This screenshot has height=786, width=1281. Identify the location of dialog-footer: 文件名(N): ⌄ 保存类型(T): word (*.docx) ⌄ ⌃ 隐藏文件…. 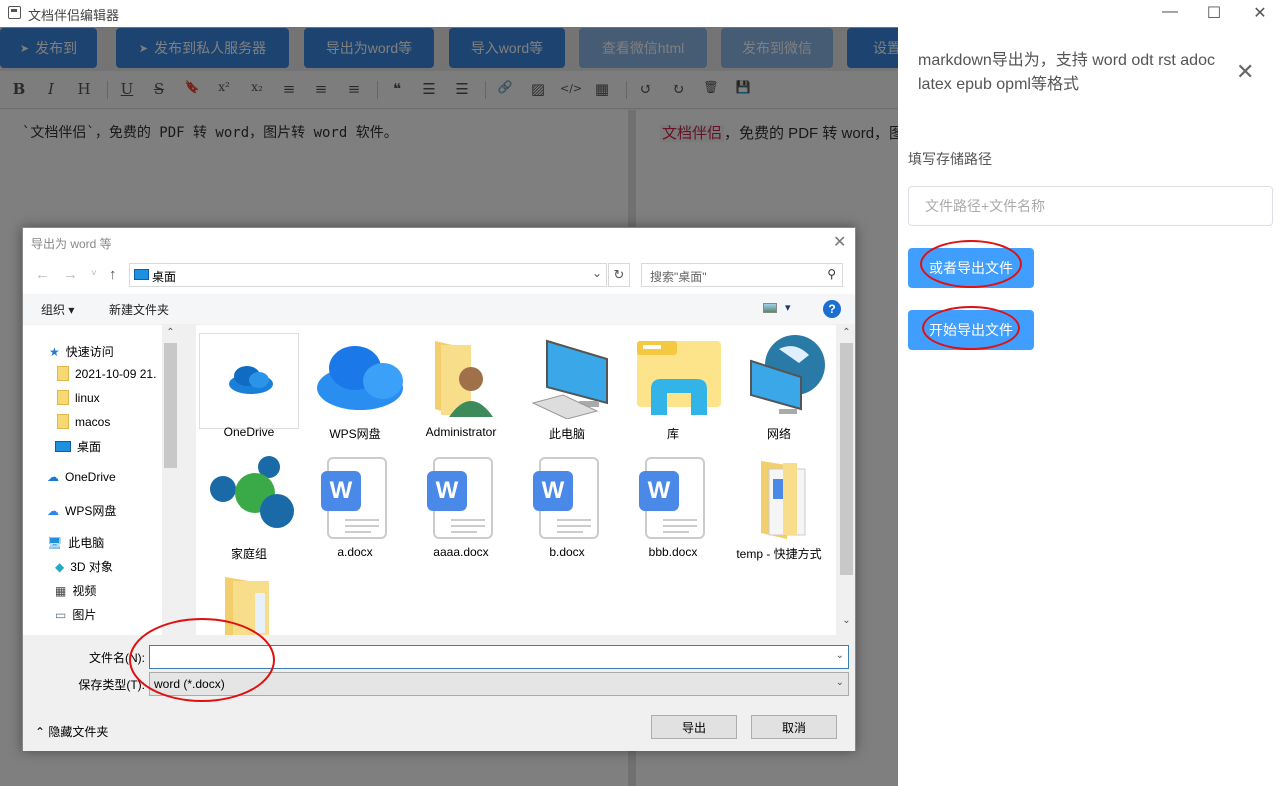
(439, 693).